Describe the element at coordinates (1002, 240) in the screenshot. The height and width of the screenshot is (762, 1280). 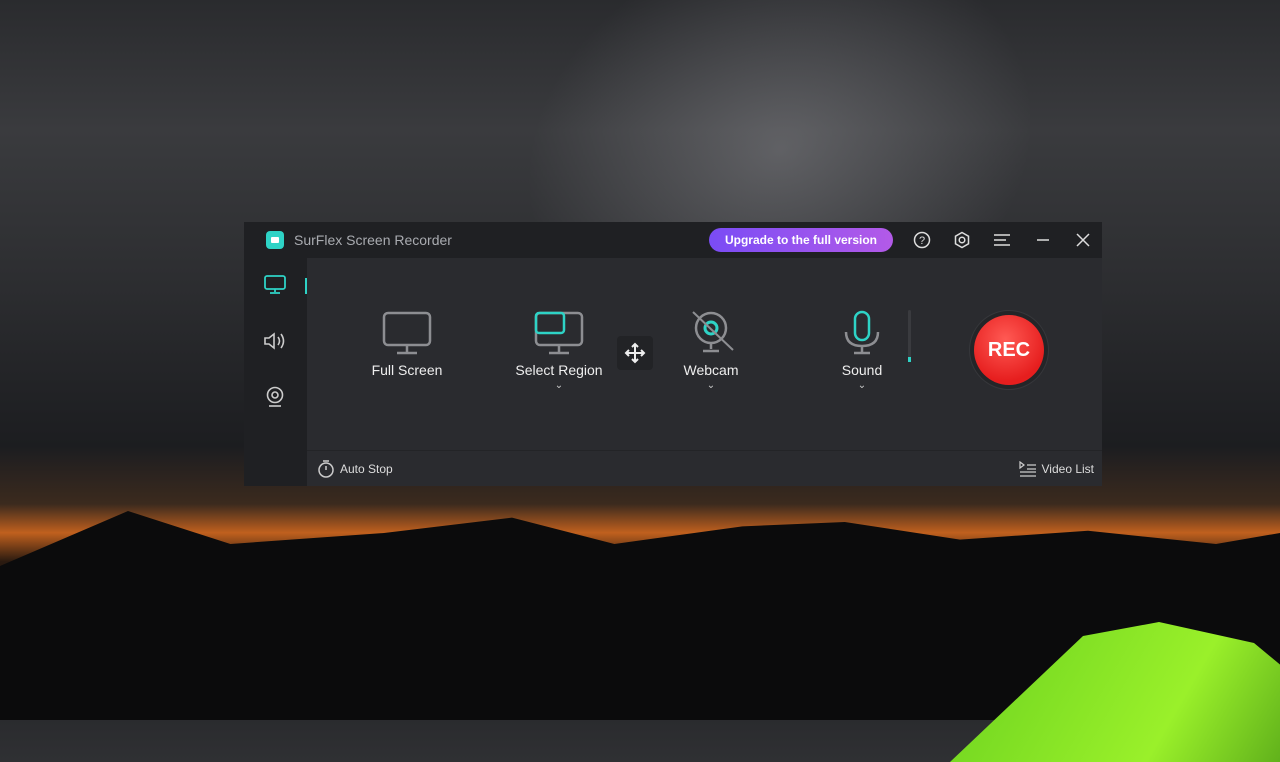
I see `menu-icon` at that location.